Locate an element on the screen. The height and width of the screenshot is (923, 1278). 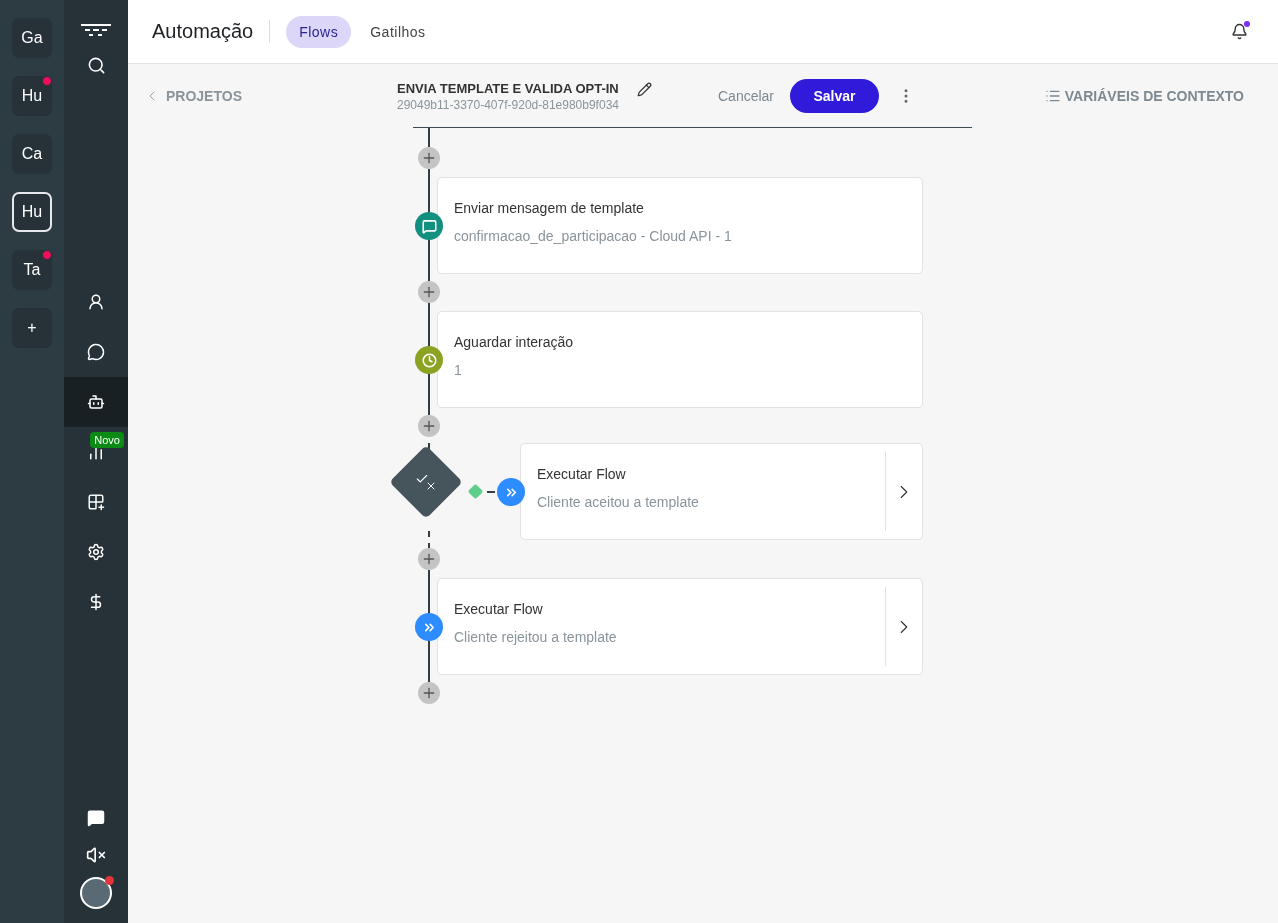
workspace-button: Ca is located at coordinates (32, 154).